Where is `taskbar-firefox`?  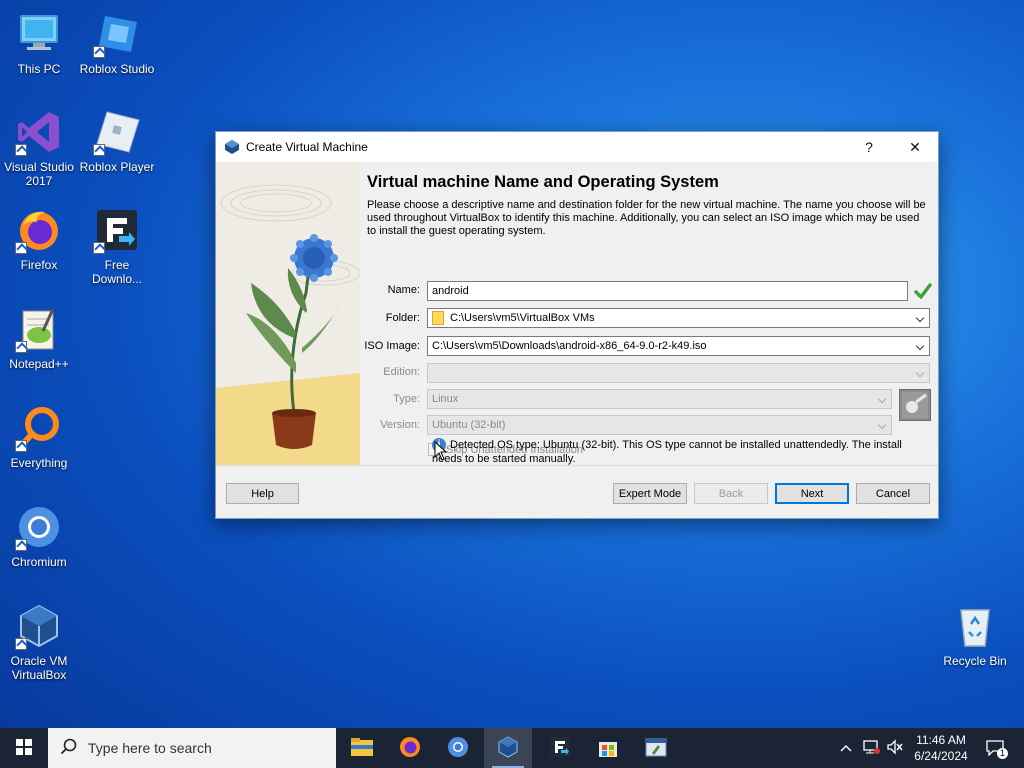 taskbar-firefox is located at coordinates (410, 748).